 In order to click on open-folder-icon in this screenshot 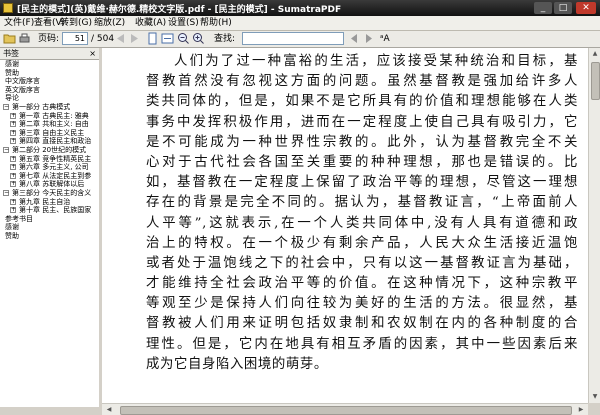, I will do `click(9, 38)`.